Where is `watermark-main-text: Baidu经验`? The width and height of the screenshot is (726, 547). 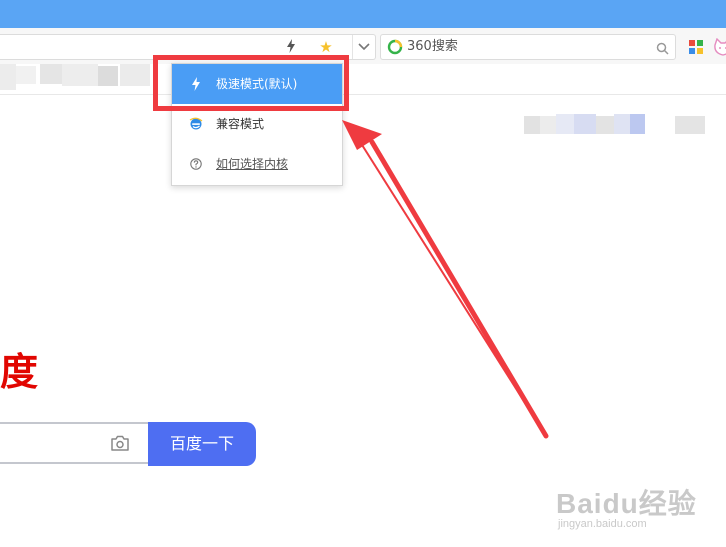 watermark-main-text: Baidu经验 is located at coordinates (626, 503).